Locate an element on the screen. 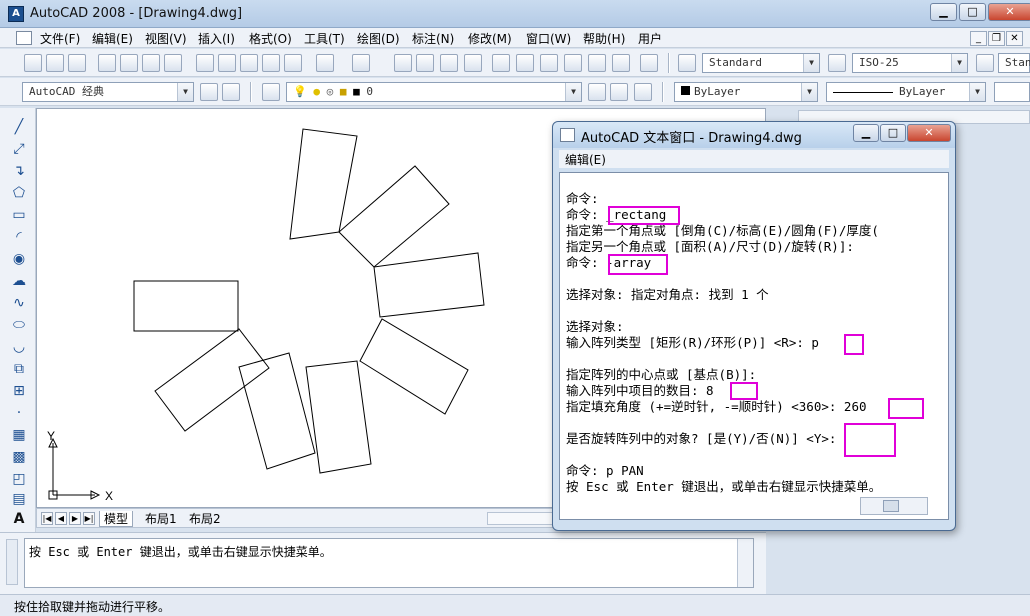 The width and height of the screenshot is (1030, 616). make-block-icon: ⊞ is located at coordinates (19, 391).